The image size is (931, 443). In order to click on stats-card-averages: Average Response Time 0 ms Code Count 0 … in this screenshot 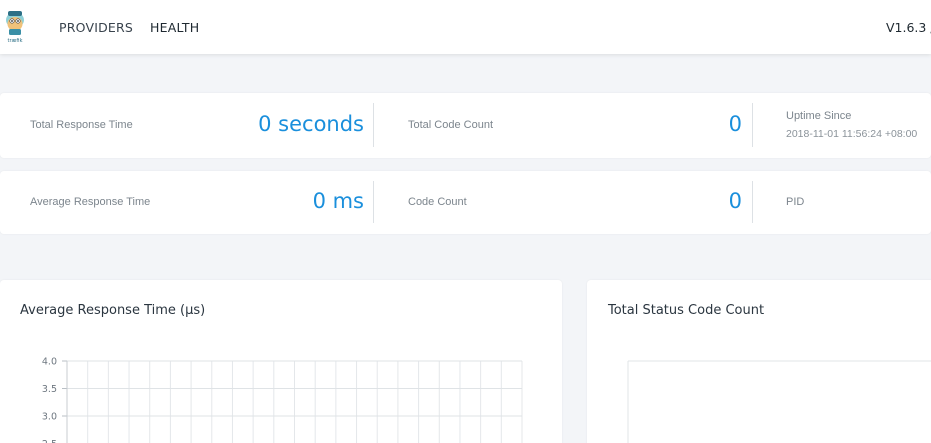, I will do `click(465, 202)`.